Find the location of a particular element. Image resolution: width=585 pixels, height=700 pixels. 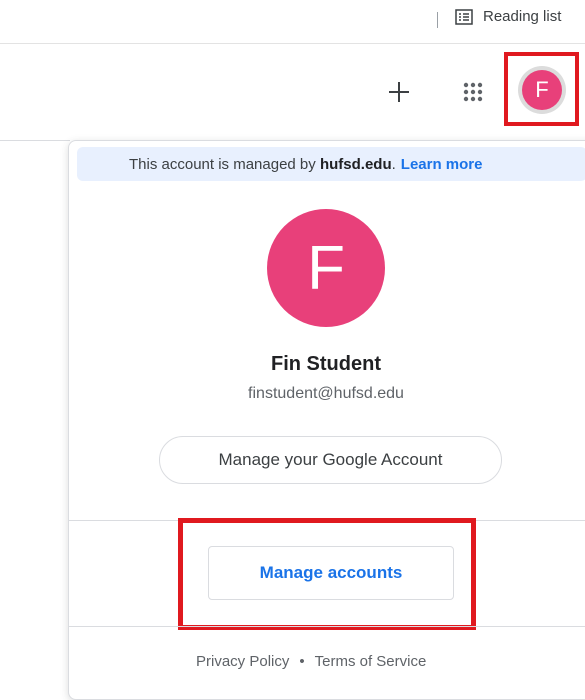

learn-more-link: Learn more is located at coordinates (442, 164).